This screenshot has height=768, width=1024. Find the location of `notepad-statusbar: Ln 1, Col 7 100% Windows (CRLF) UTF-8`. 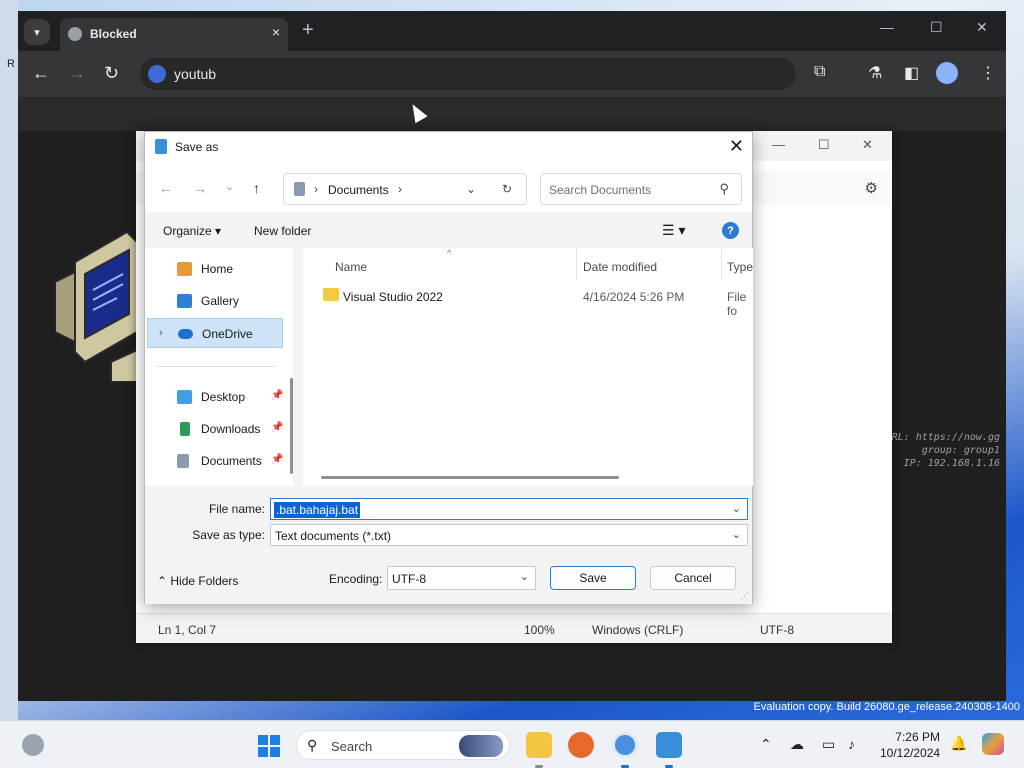

notepad-statusbar: Ln 1, Col 7 100% Windows (CRLF) UTF-8 is located at coordinates (514, 628).